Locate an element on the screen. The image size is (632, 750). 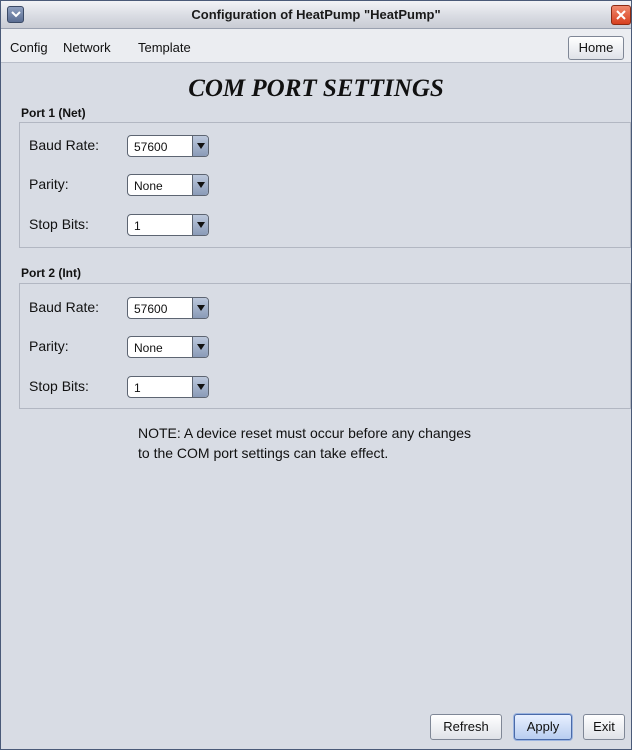
menu-template: Template is located at coordinates (164, 47).